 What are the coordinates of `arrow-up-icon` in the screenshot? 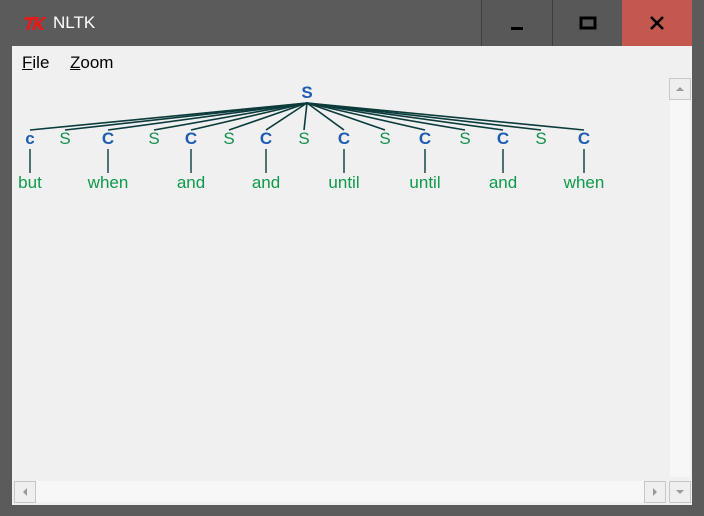 It's located at (680, 89).